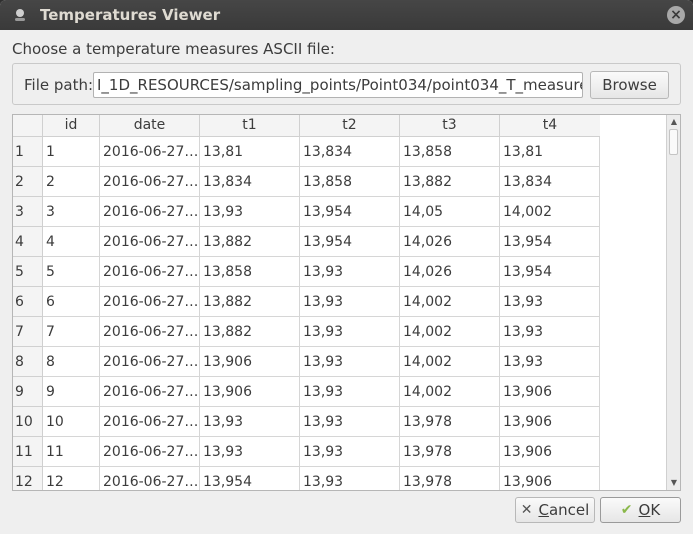 The width and height of the screenshot is (693, 534). What do you see at coordinates (71, 126) in the screenshot?
I see `column-header-id: id` at bounding box center [71, 126].